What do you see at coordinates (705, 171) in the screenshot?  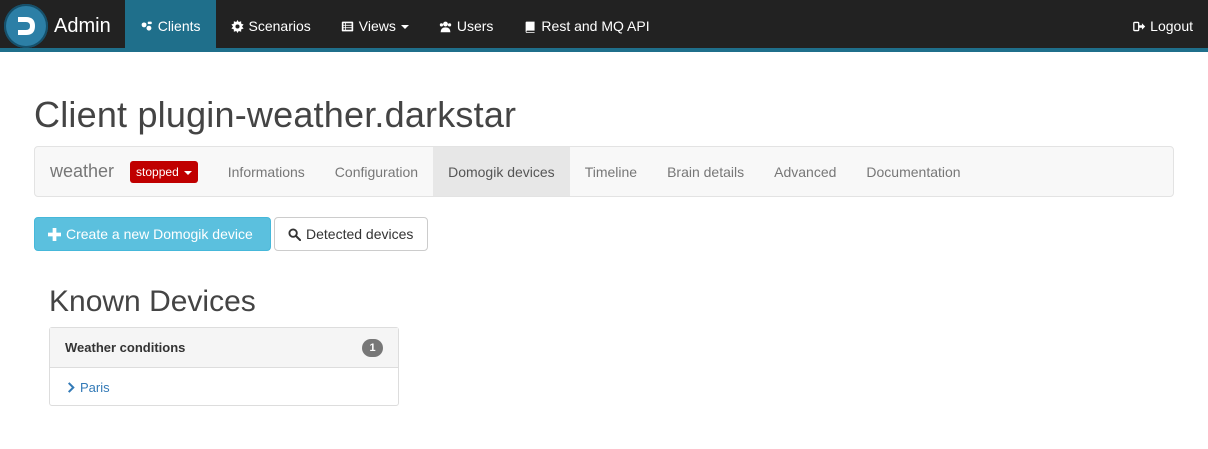 I see `tab-brain-details: Brain details` at bounding box center [705, 171].